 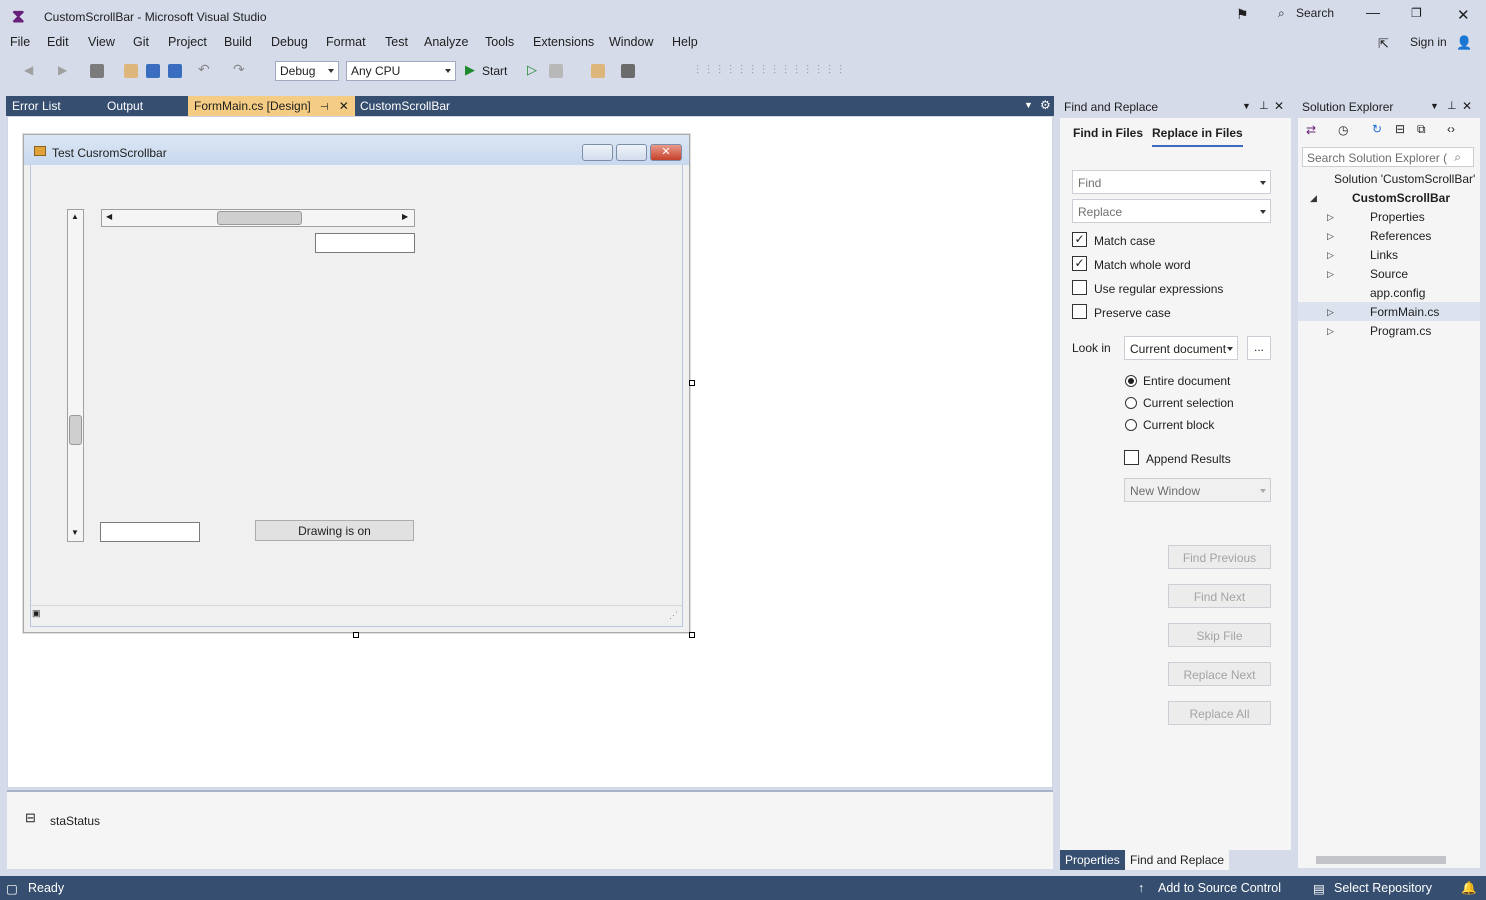 What do you see at coordinates (75, 430) in the screenshot?
I see `vertical-scroll-thumb` at bounding box center [75, 430].